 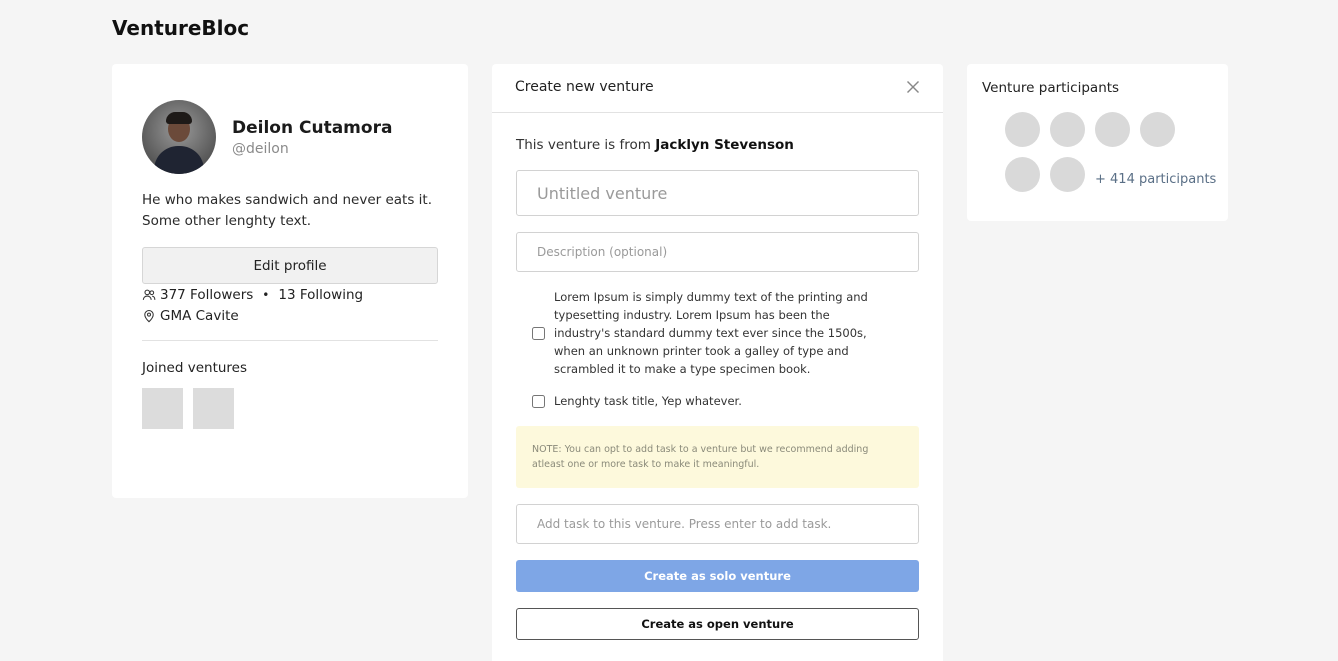 What do you see at coordinates (290, 408) in the screenshot?
I see `joined-ventures-list` at bounding box center [290, 408].